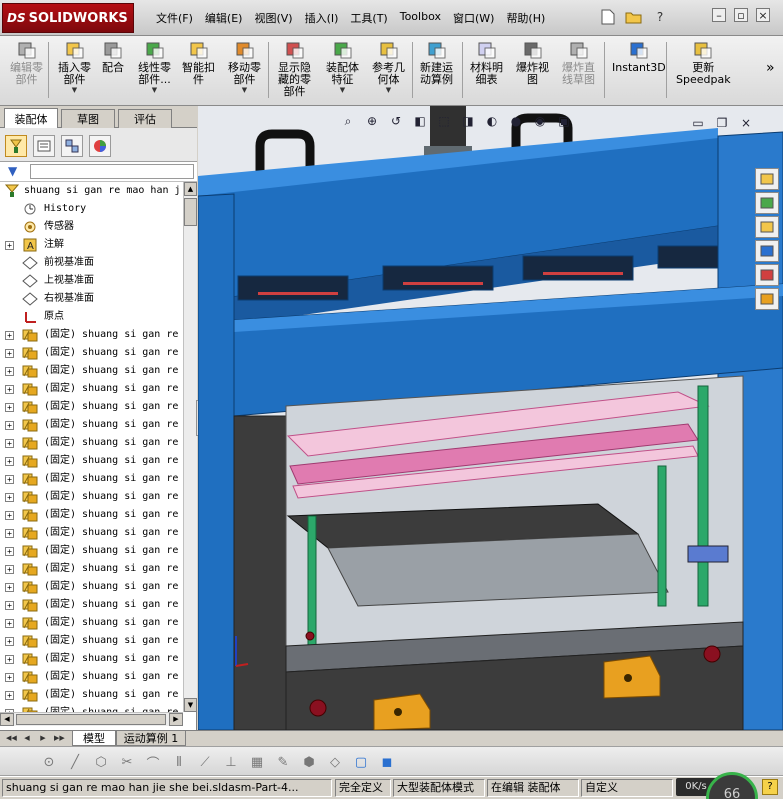 The width and height of the screenshot is (783, 799). What do you see at coordinates (396, 121) in the screenshot?
I see `previous-view-icon: ↺` at bounding box center [396, 121].